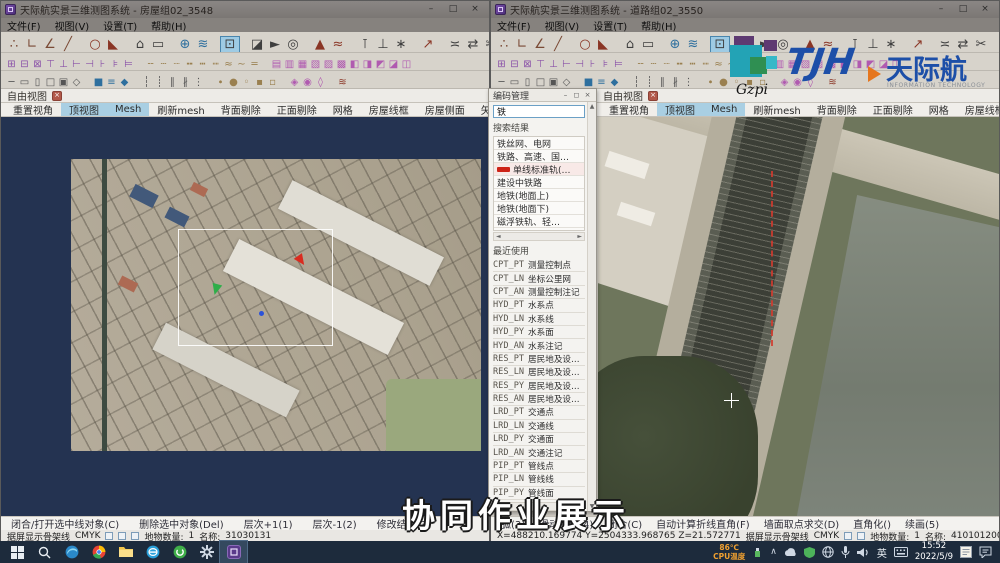  What do you see at coordinates (220, 82) in the screenshot?
I see `toolbar-icon: ∙` at bounding box center [220, 82].